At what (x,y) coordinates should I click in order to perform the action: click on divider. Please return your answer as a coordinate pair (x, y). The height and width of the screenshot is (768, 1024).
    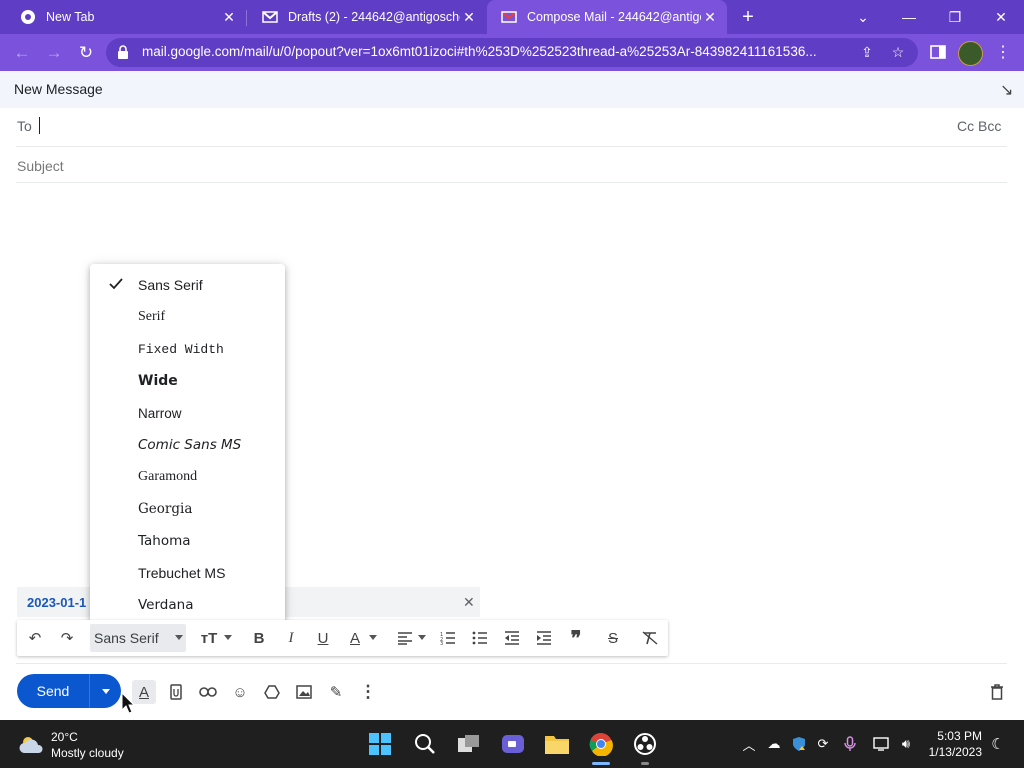
    Looking at the image, I should click on (511, 182).